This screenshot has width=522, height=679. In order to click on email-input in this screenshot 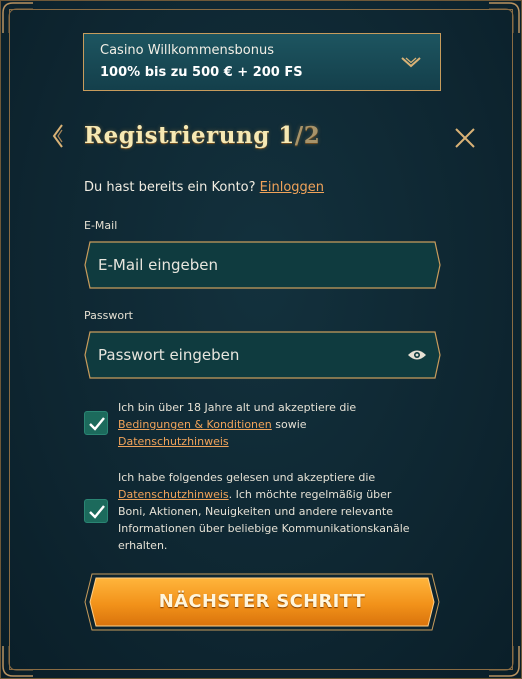, I will do `click(248, 265)`.